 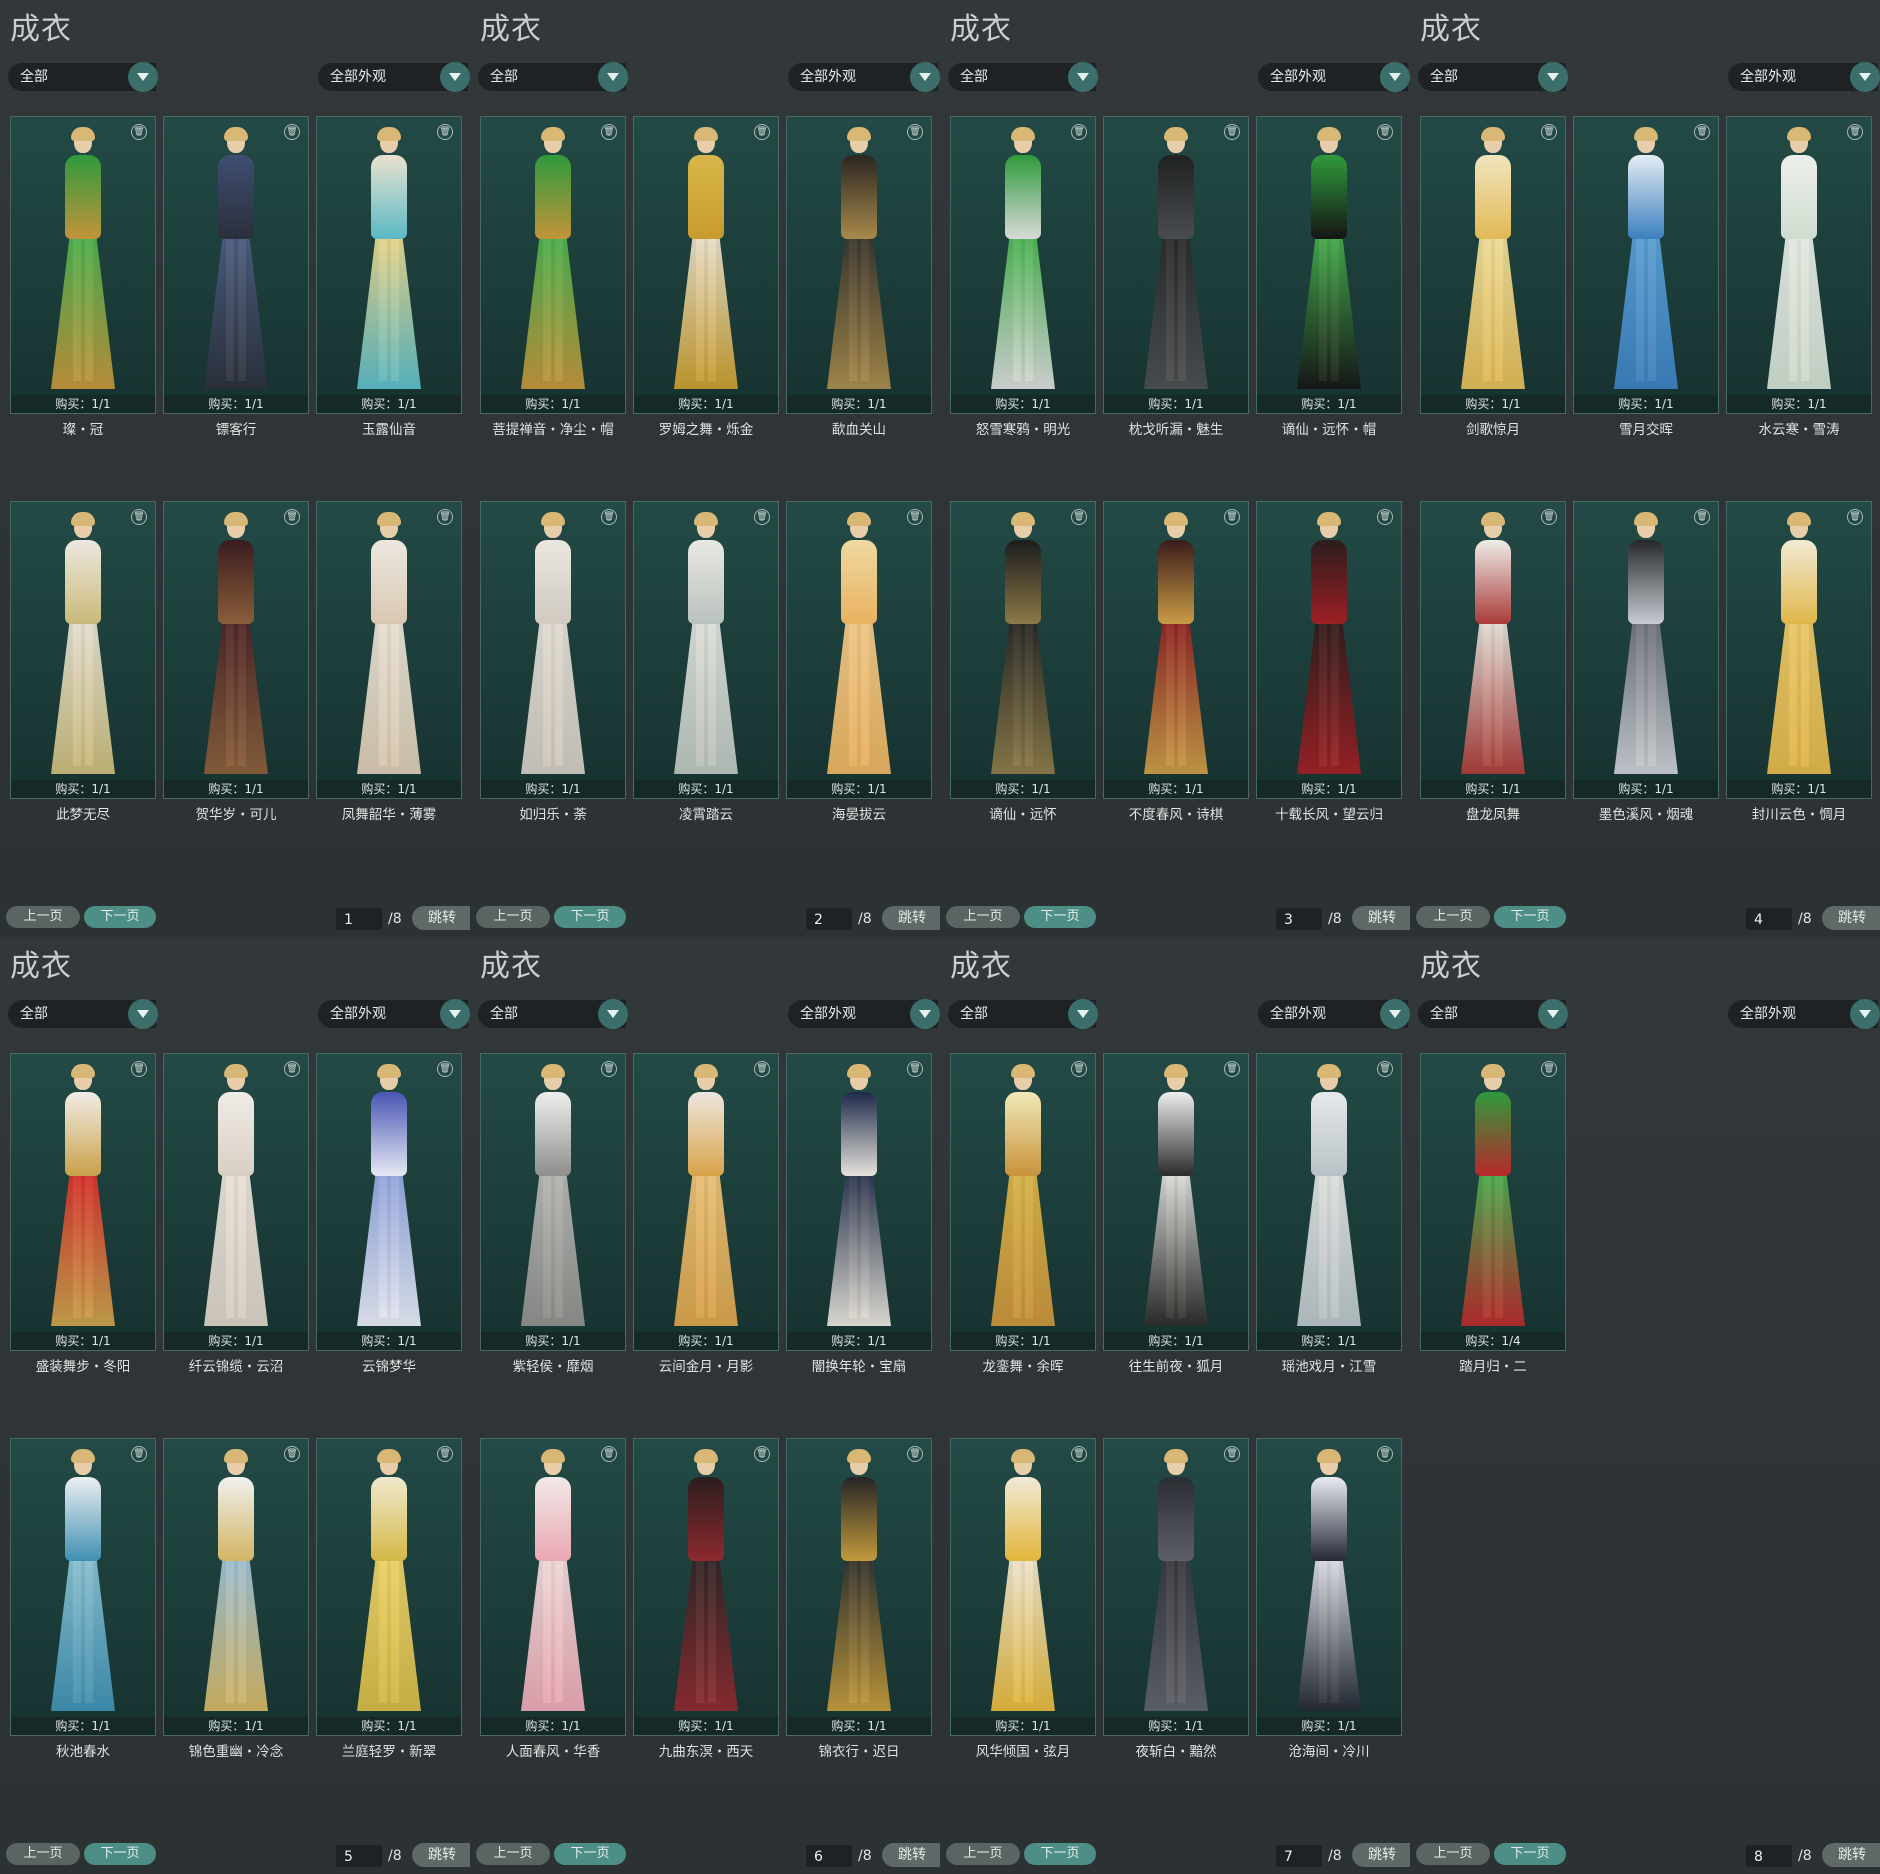 I want to click on page-number-input: 6, so click(x=829, y=1856).